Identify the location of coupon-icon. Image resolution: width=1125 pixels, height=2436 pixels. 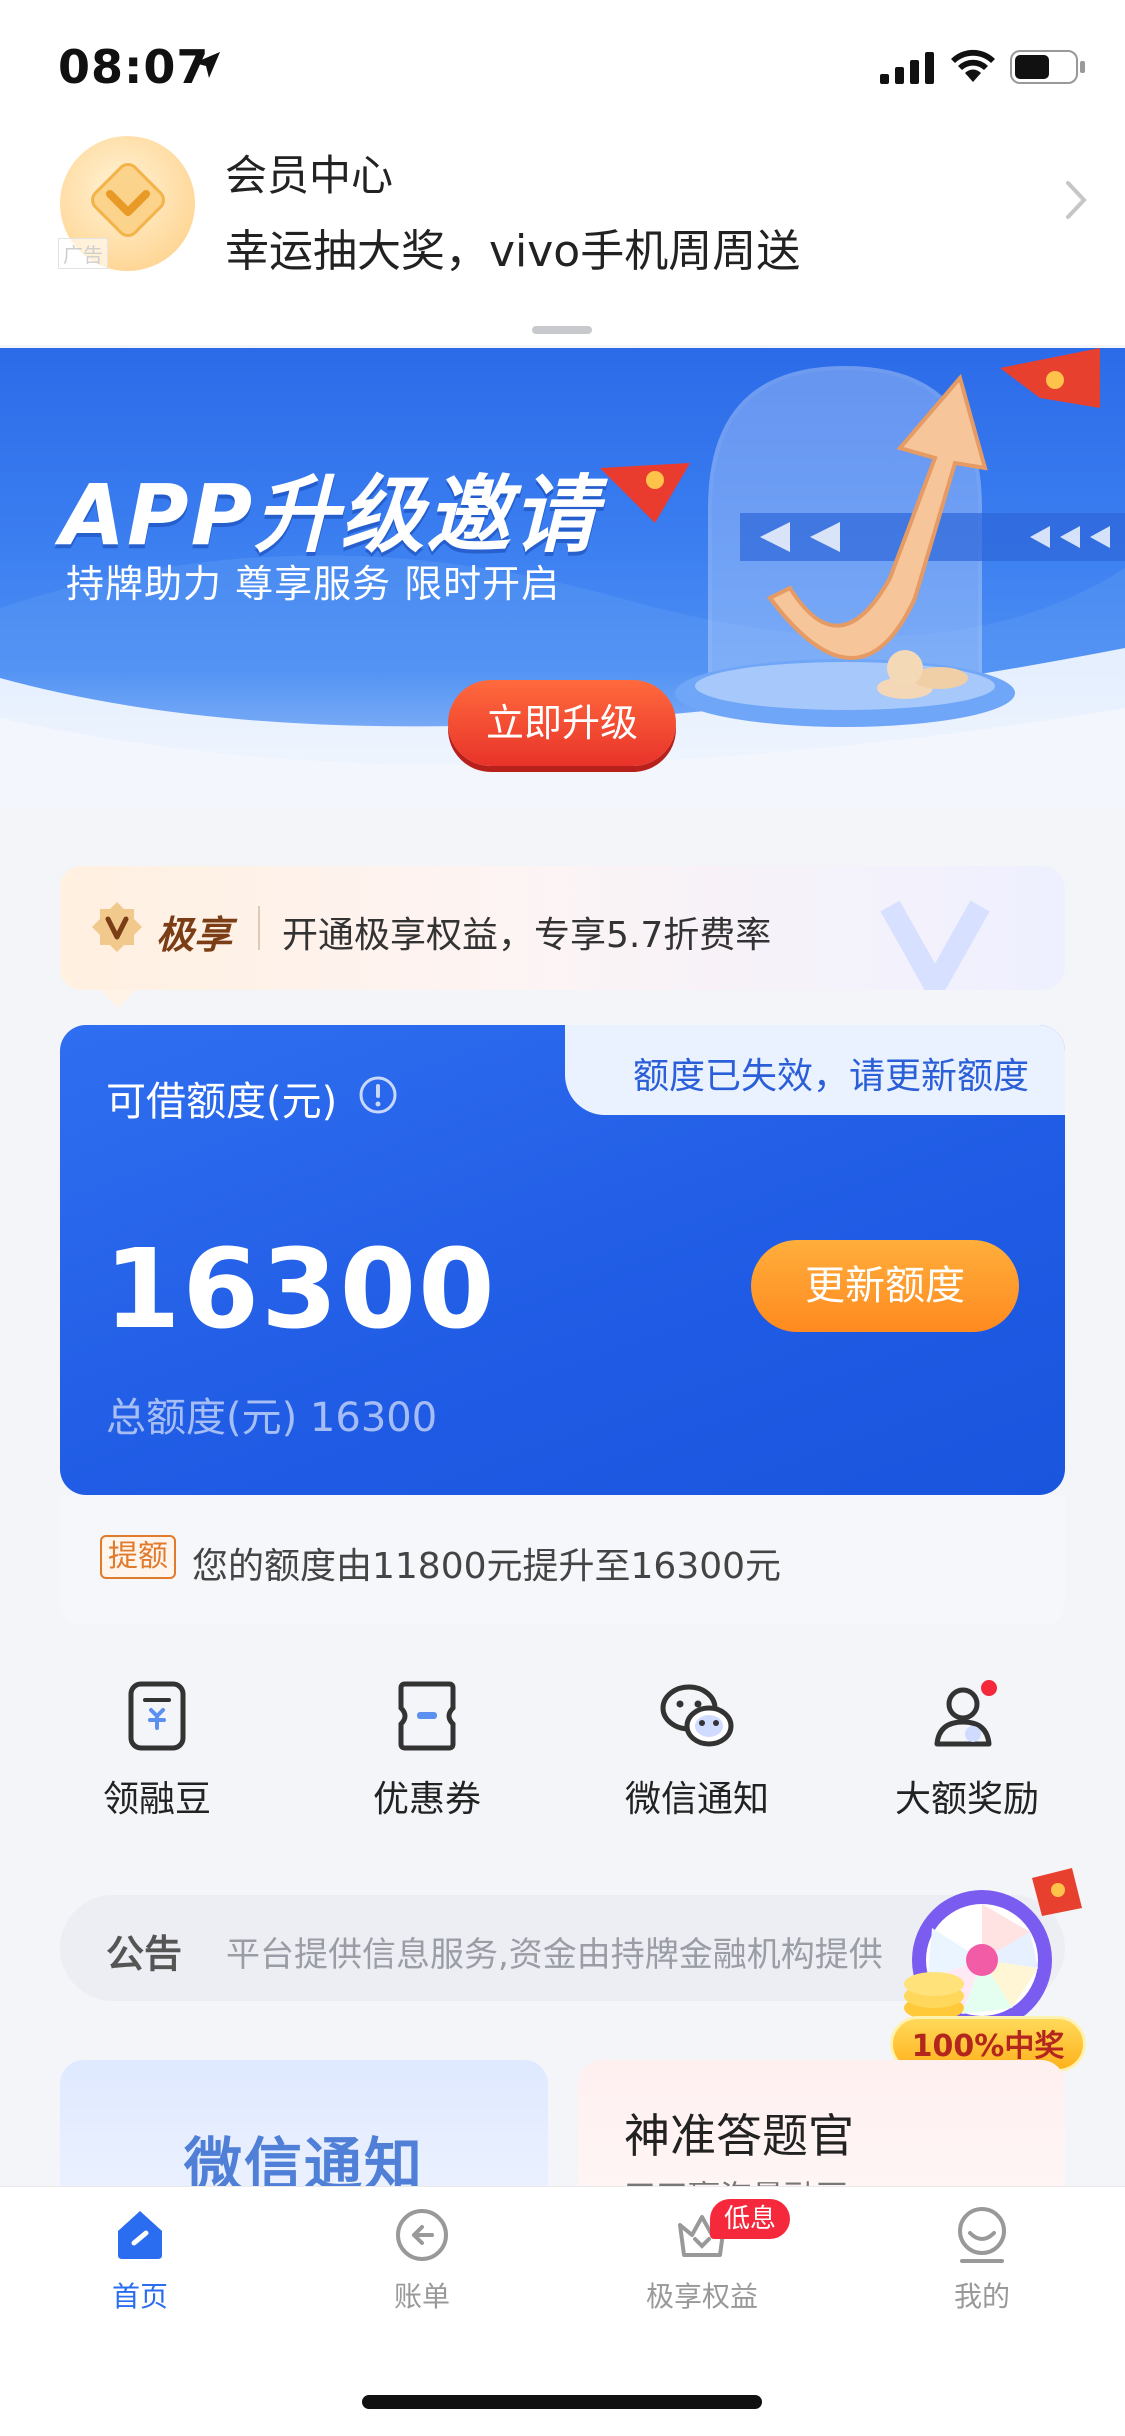
(427, 1716).